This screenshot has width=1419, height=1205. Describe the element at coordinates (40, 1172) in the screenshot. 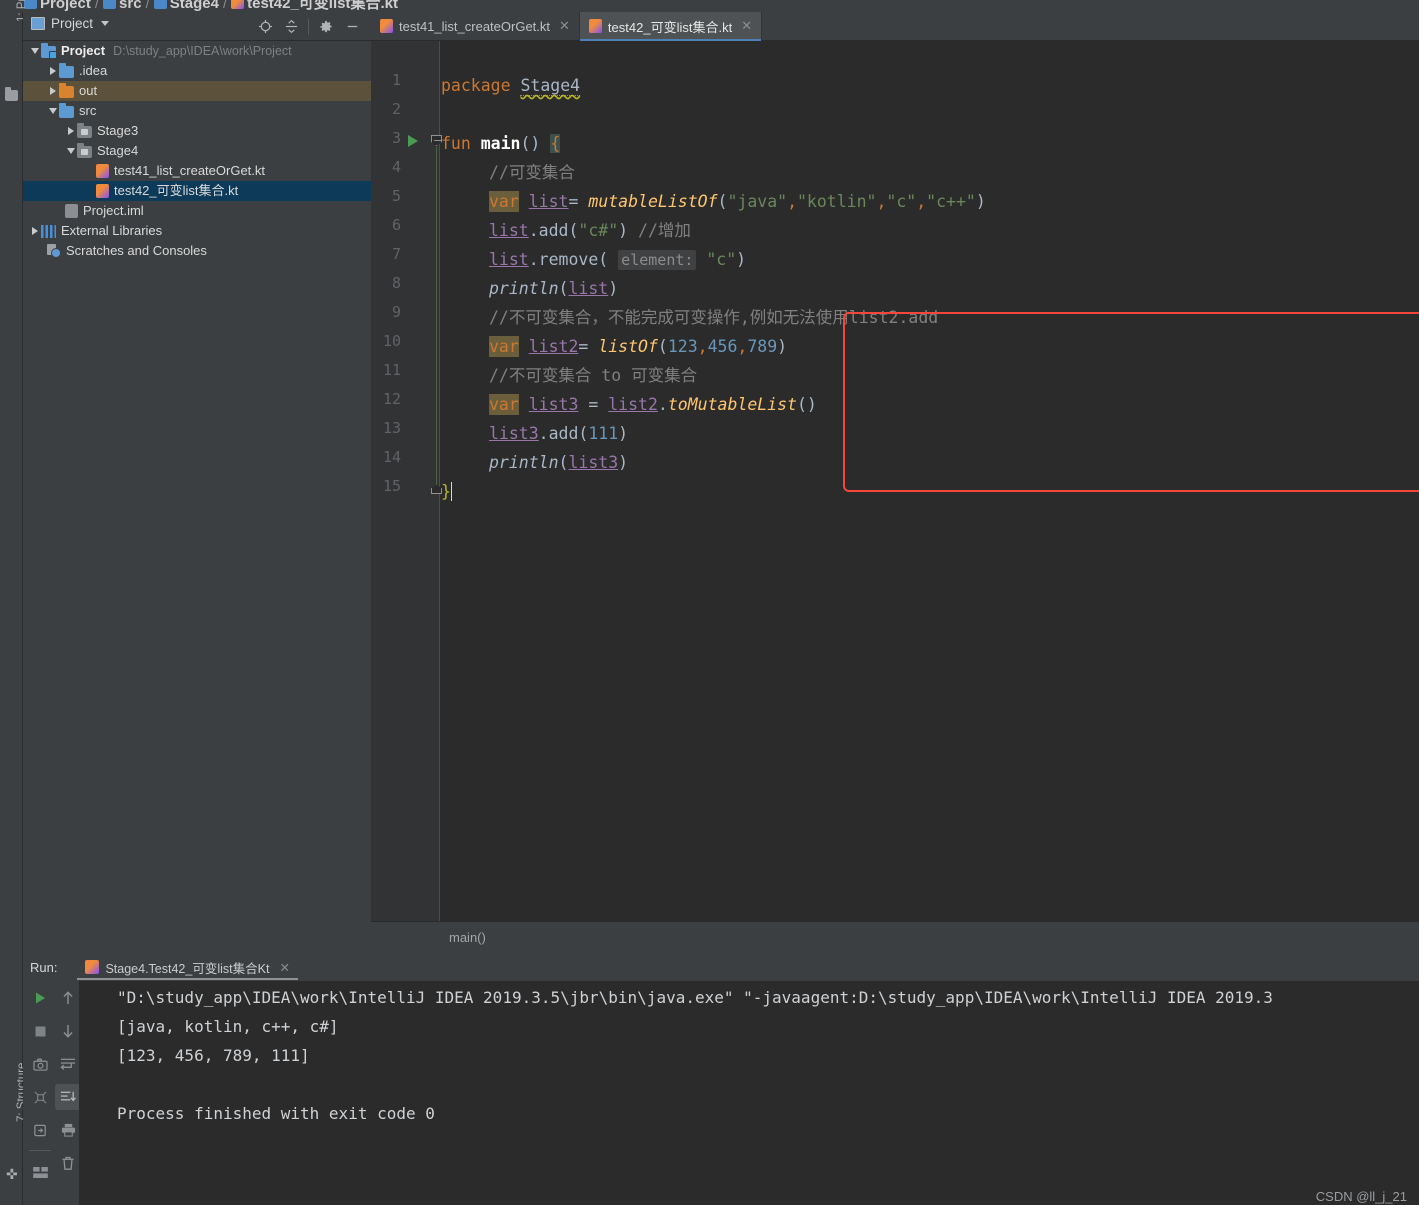

I see `layout-button` at that location.